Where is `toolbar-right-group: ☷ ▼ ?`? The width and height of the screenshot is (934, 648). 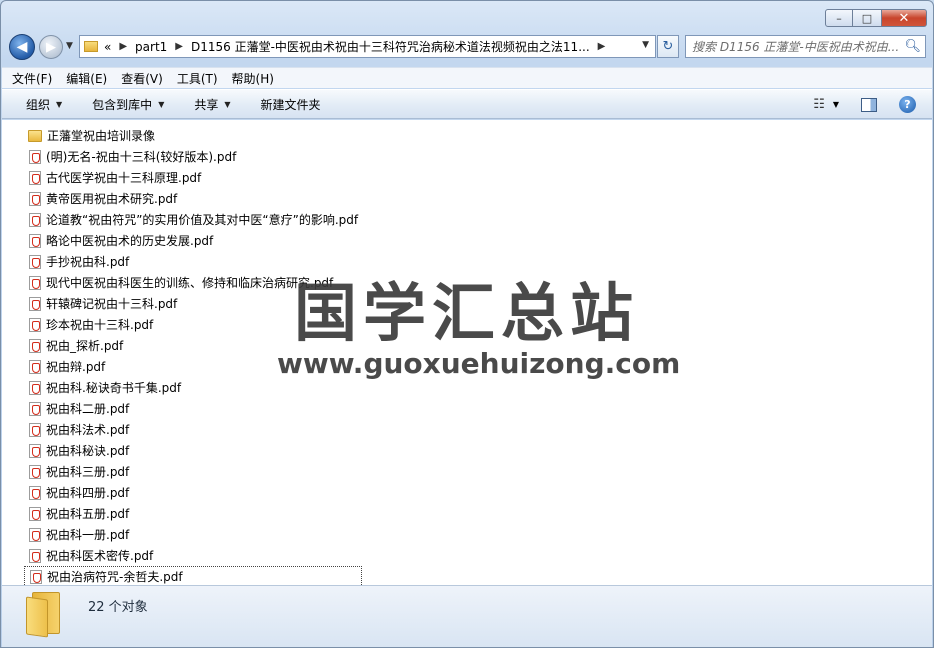 toolbar-right-group: ☷ ▼ ? is located at coordinates (864, 104).